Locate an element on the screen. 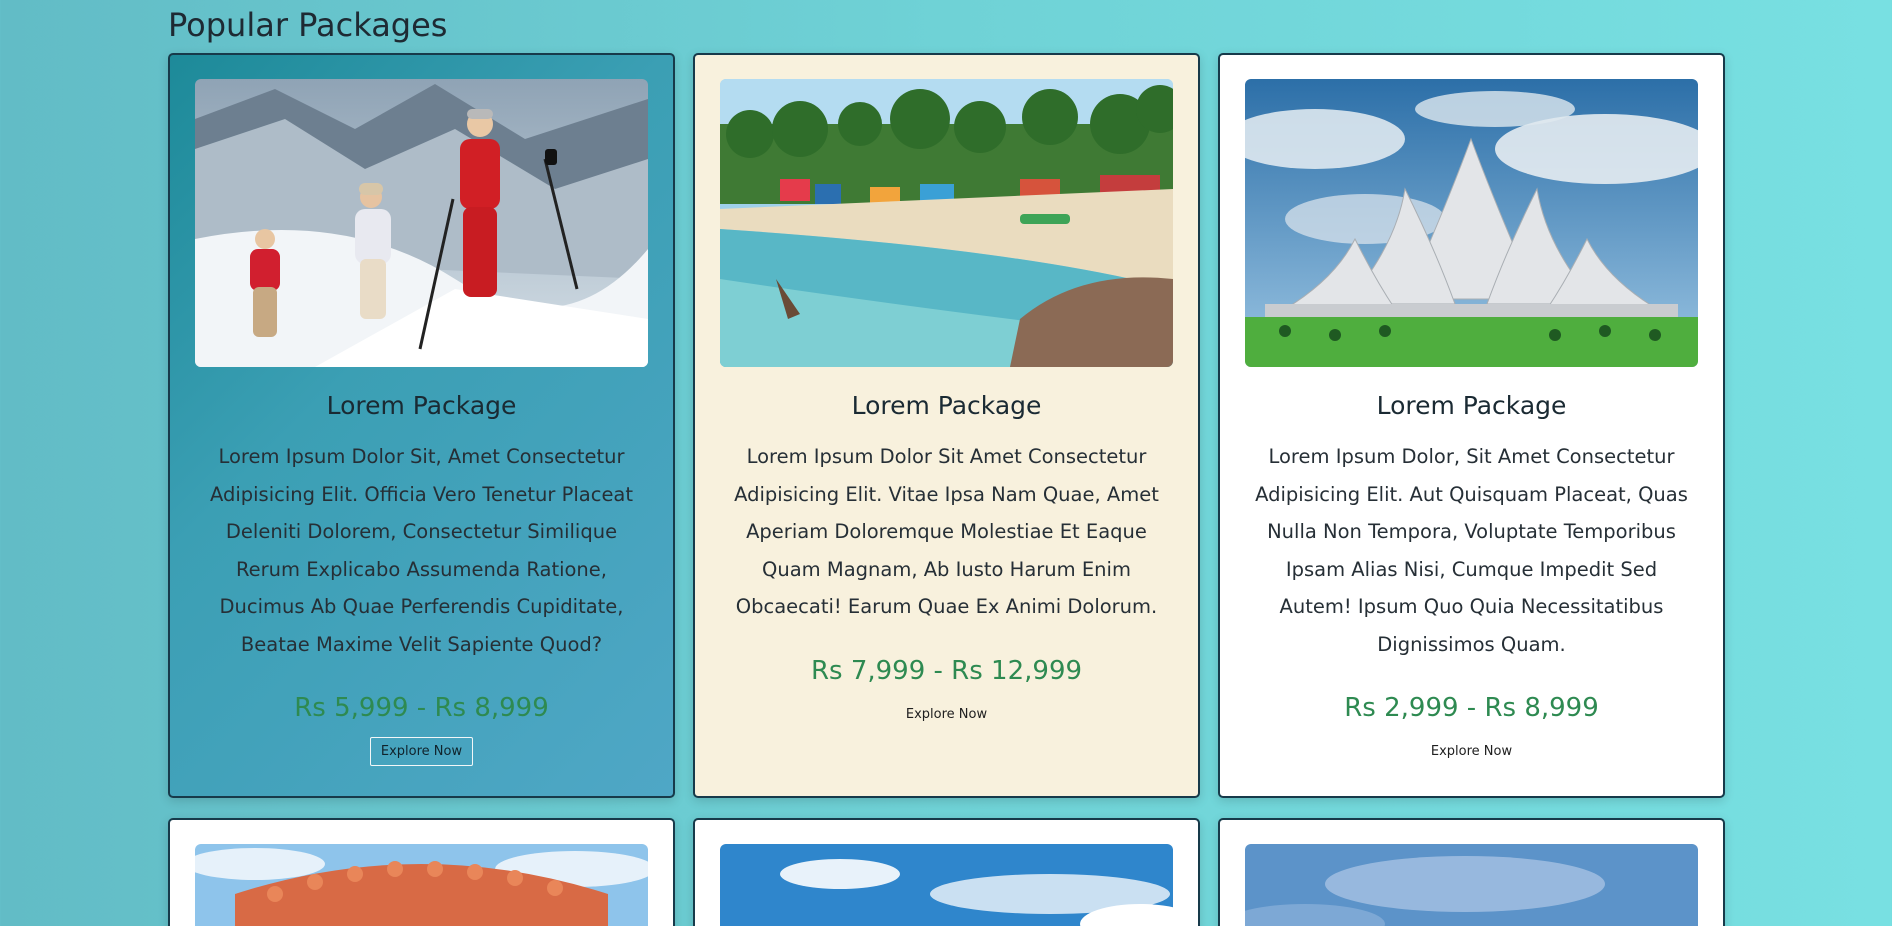 Image resolution: width=1892 pixels, height=926 pixels. sky-clouds-photo is located at coordinates (946, 885).